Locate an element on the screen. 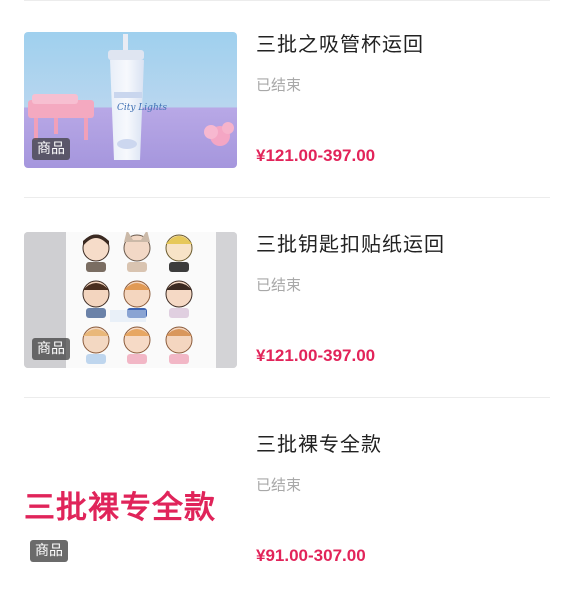 Image resolution: width=574 pixels, height=600 pixels. product-thumbnail: 商品 is located at coordinates (130, 300).